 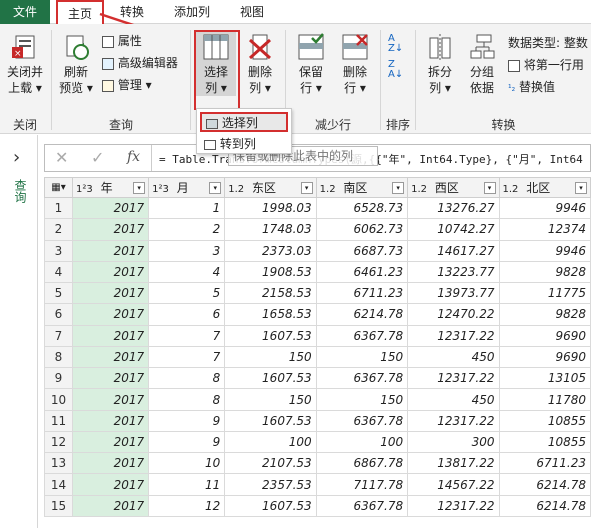 What do you see at coordinates (187, 378) in the screenshot?
I see `table-cell: 8` at bounding box center [187, 378].